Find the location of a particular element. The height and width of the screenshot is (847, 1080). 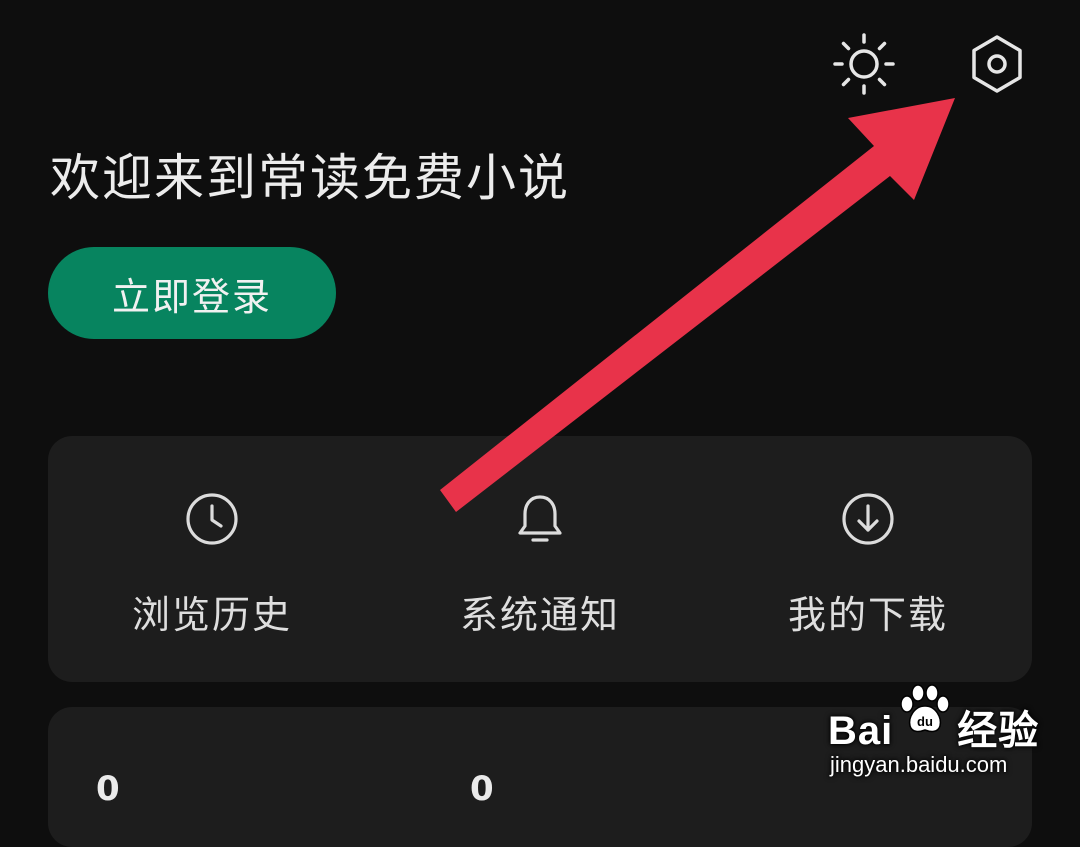

my-downloads-label: 我的下载 is located at coordinates (867, 615).